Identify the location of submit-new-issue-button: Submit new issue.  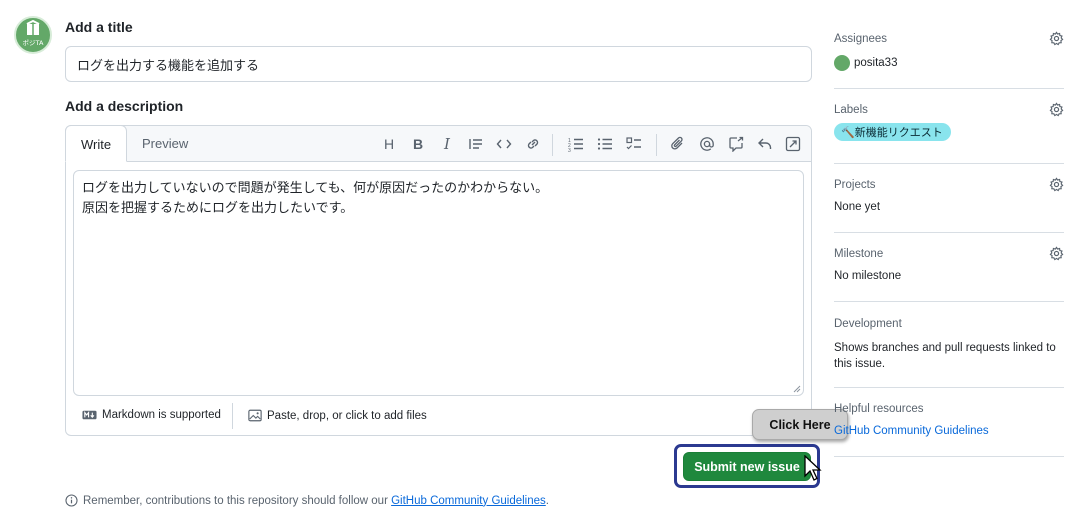
(747, 466).